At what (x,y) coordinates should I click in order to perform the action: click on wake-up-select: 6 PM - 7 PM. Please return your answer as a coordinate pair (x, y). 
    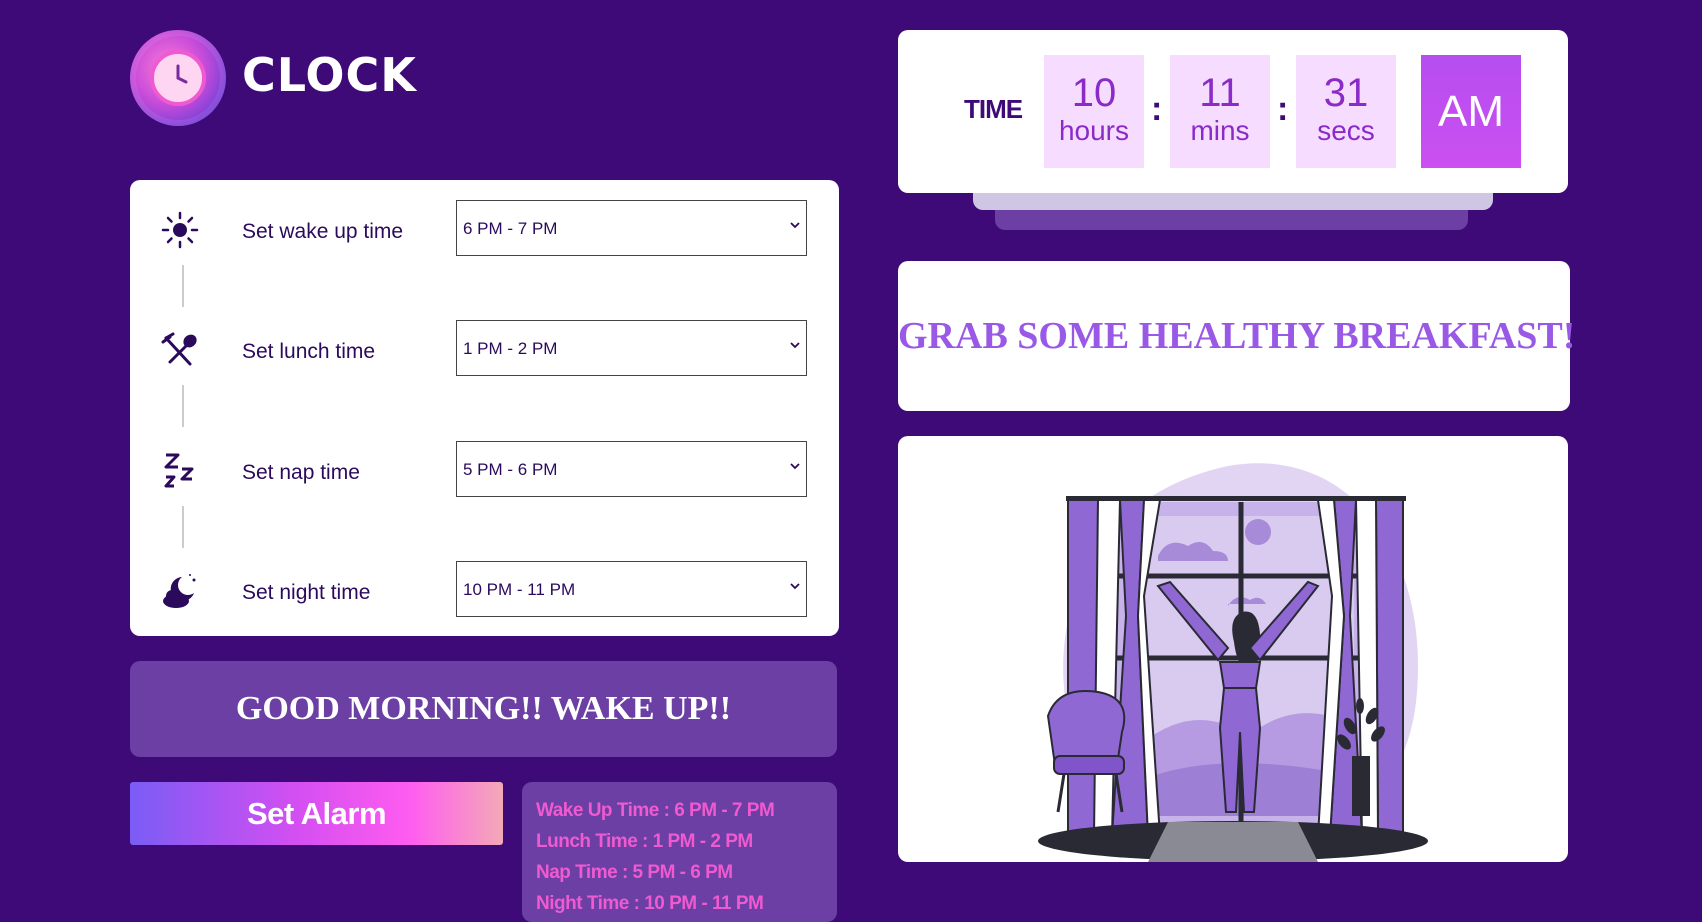
    Looking at the image, I should click on (631, 228).